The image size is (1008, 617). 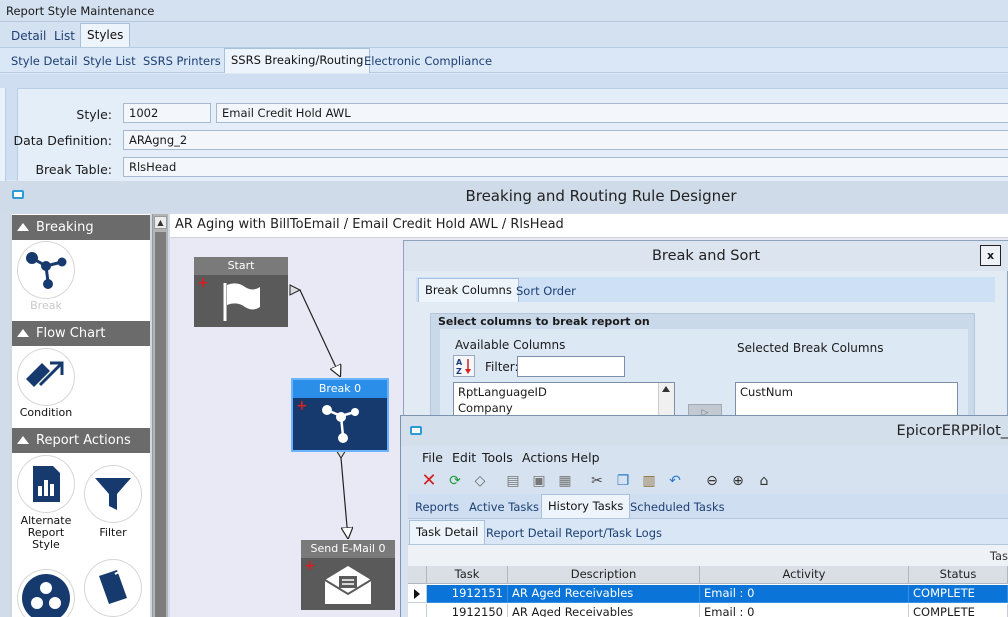 What do you see at coordinates (513, 481) in the screenshot?
I see `print-icon: ▤` at bounding box center [513, 481].